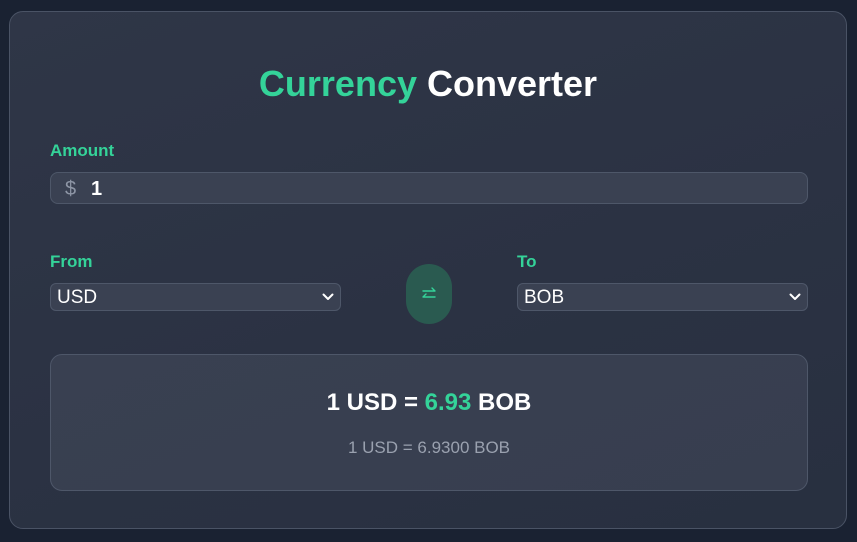 This screenshot has width=857, height=542. Describe the element at coordinates (429, 188) in the screenshot. I see `amount-input: $ 1` at that location.